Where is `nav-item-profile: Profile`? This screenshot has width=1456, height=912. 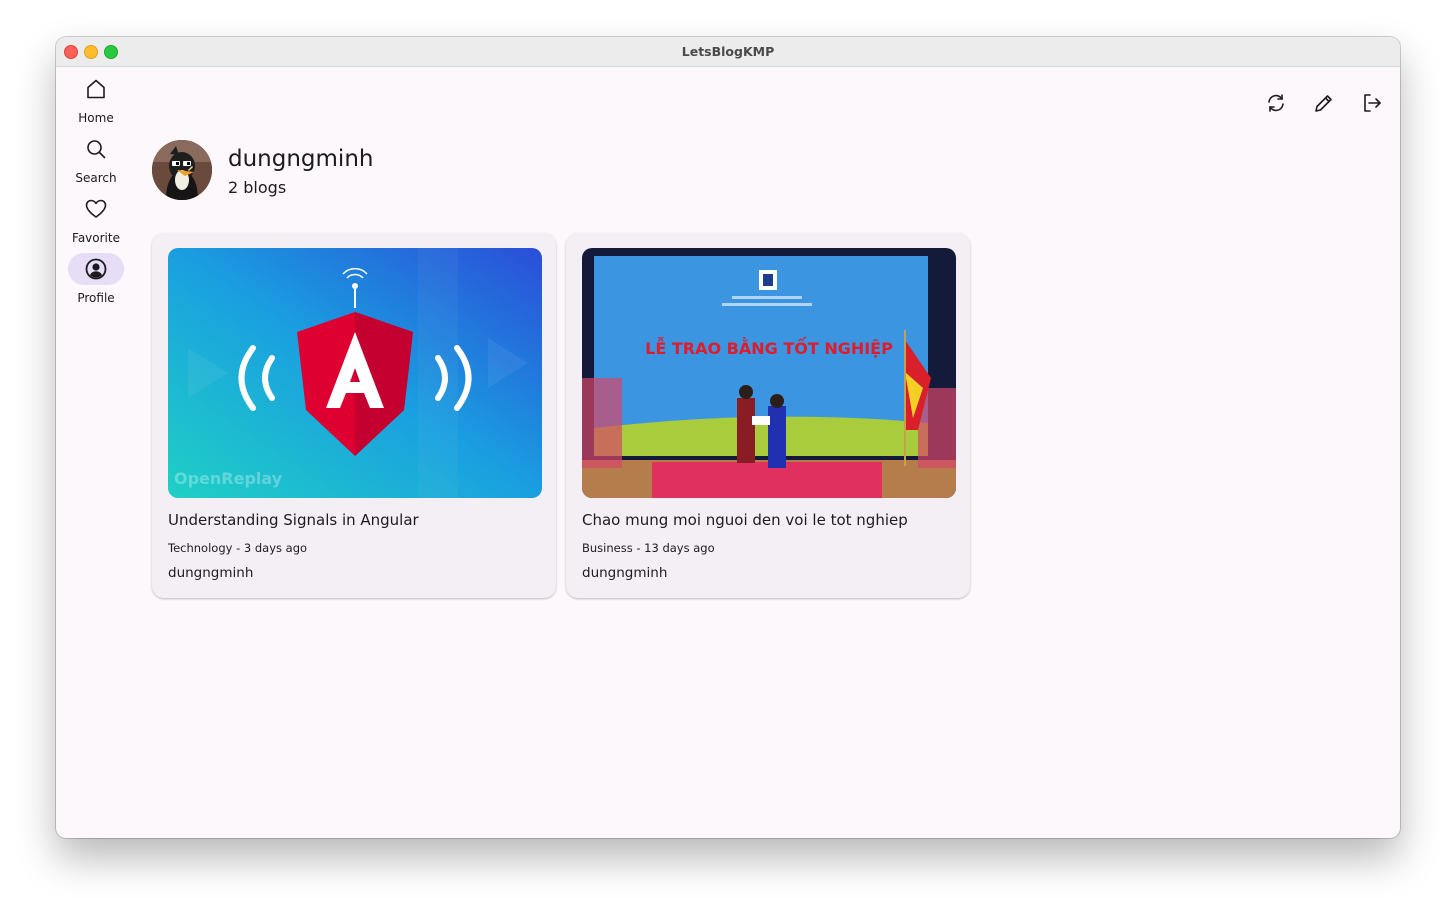 nav-item-profile: Profile is located at coordinates (96, 280).